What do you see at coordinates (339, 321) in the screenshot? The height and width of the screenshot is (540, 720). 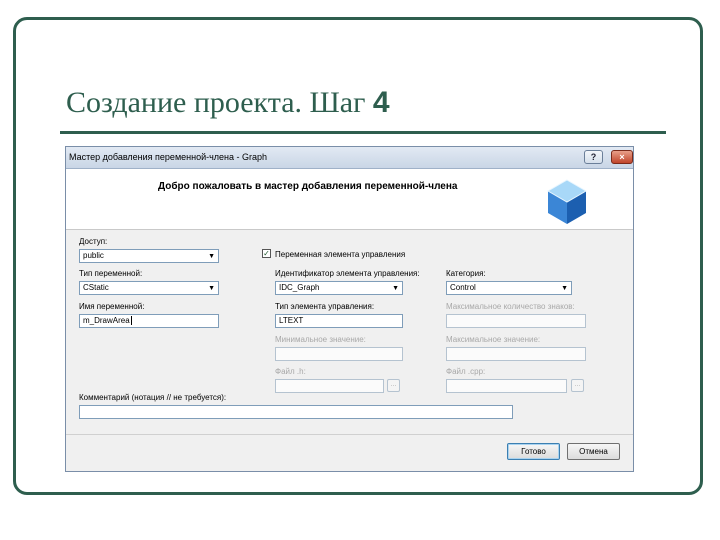 I see `control-type-field: LTEXT` at bounding box center [339, 321].